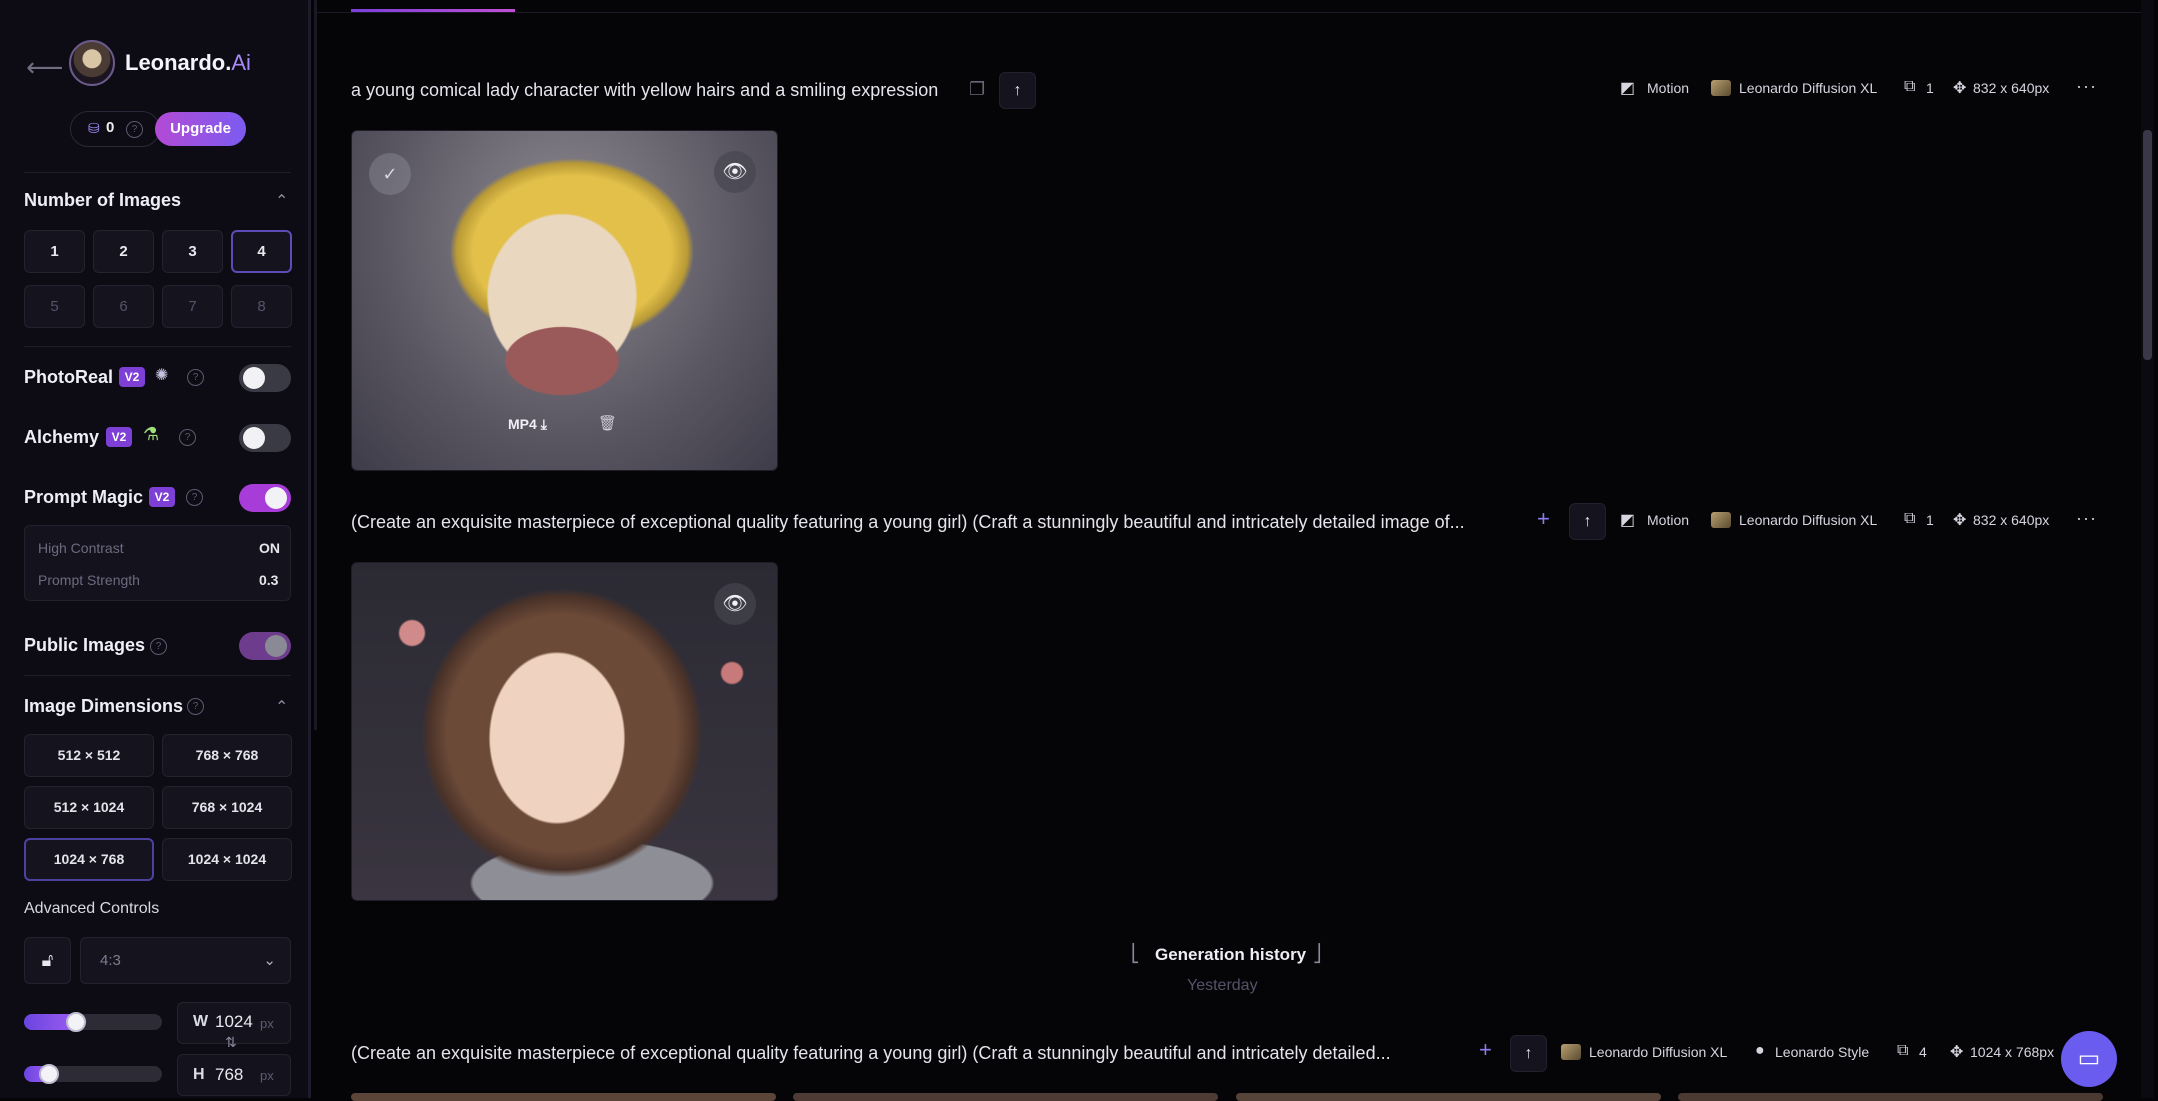 This screenshot has width=2158, height=1101. I want to click on prompt-magic-toggle, so click(265, 498).